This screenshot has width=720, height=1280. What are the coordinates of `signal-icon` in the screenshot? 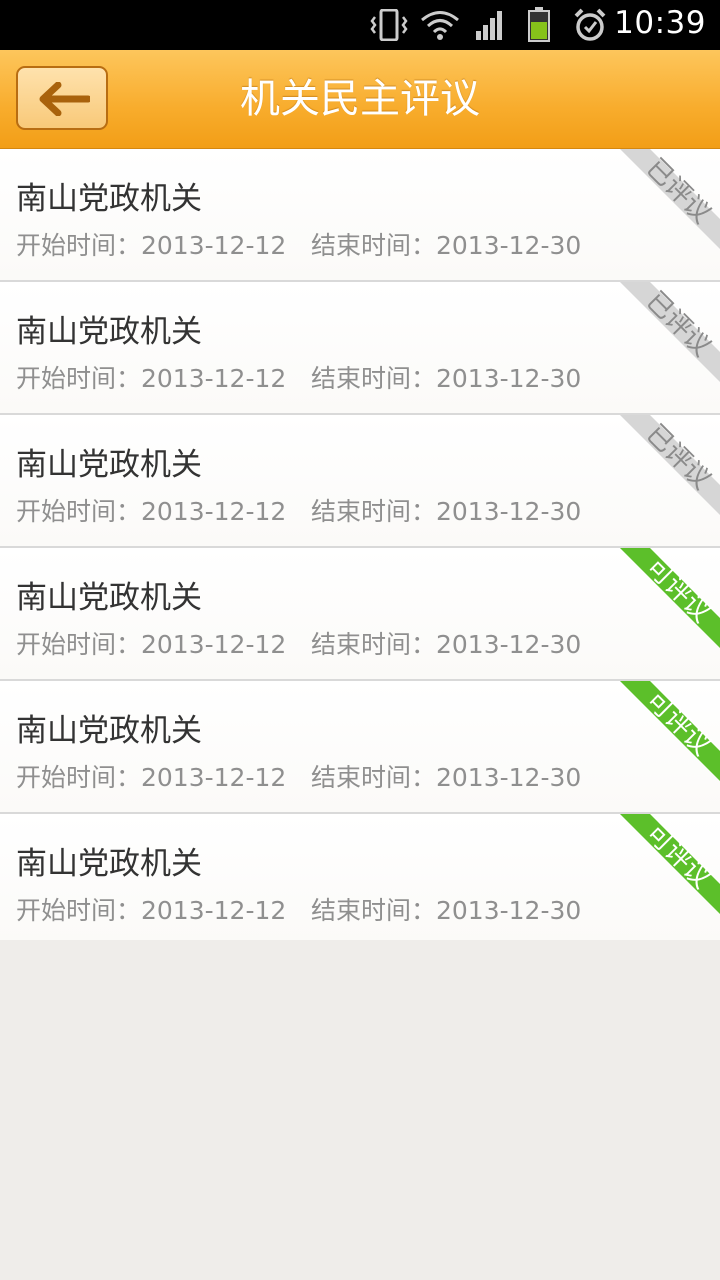 It's located at (489, 25).